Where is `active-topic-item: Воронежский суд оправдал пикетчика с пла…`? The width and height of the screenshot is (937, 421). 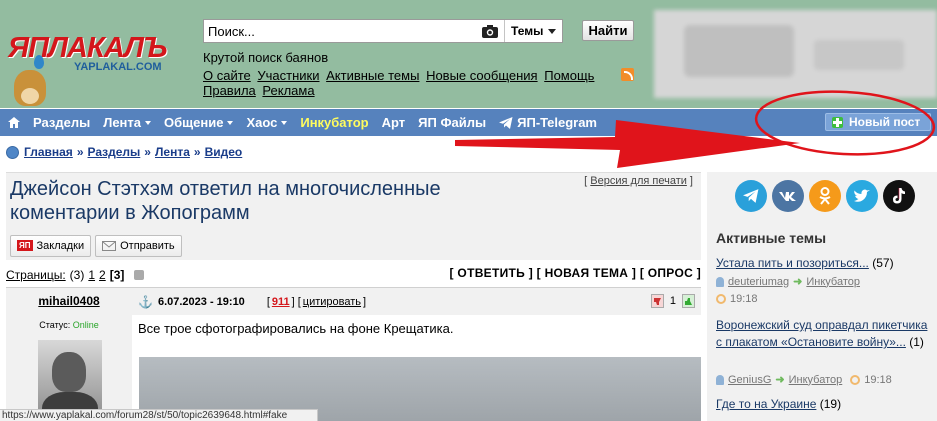 active-topic-item: Воронежский суд оправдал пикетчика с пла… is located at coordinates (824, 334).